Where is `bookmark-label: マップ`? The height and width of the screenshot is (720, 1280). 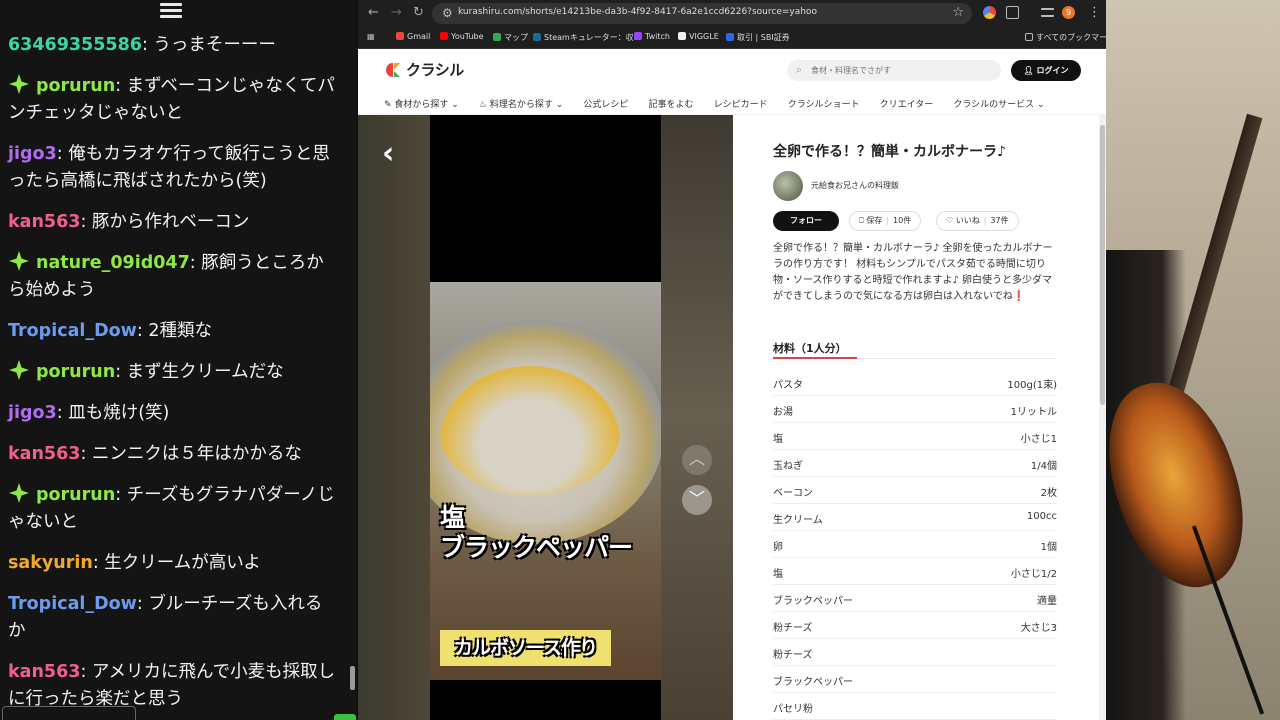 bookmark-label: マップ is located at coordinates (516, 37).